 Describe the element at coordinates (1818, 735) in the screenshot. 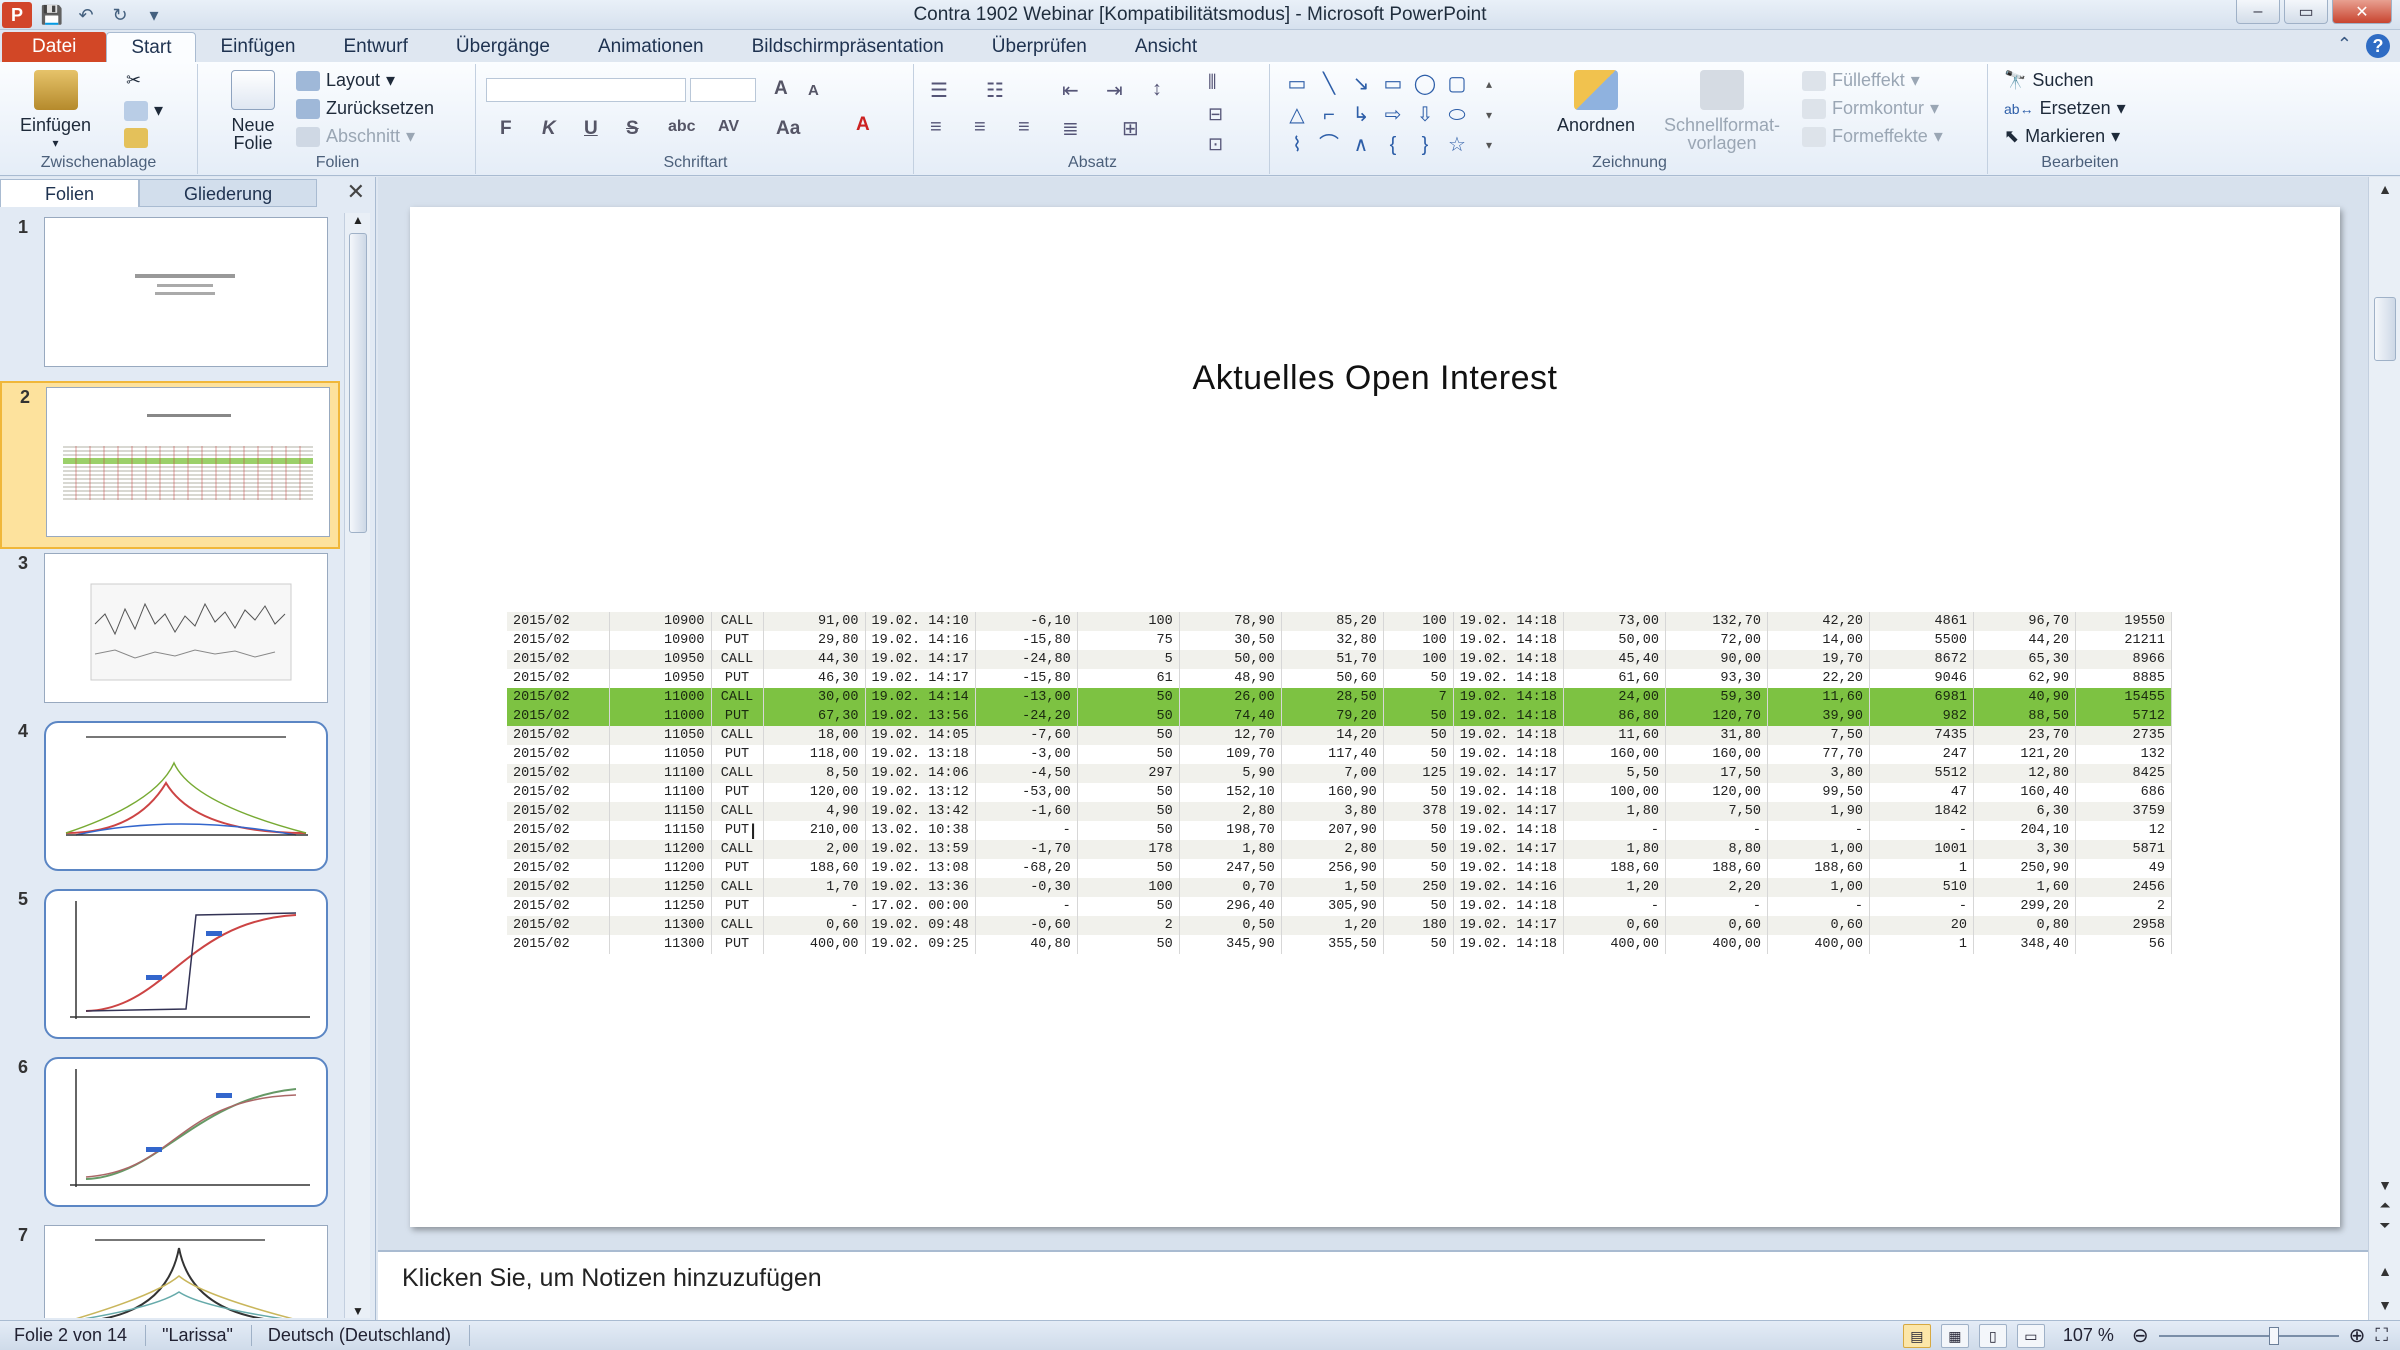

I see `table-cell: 7,50` at that location.